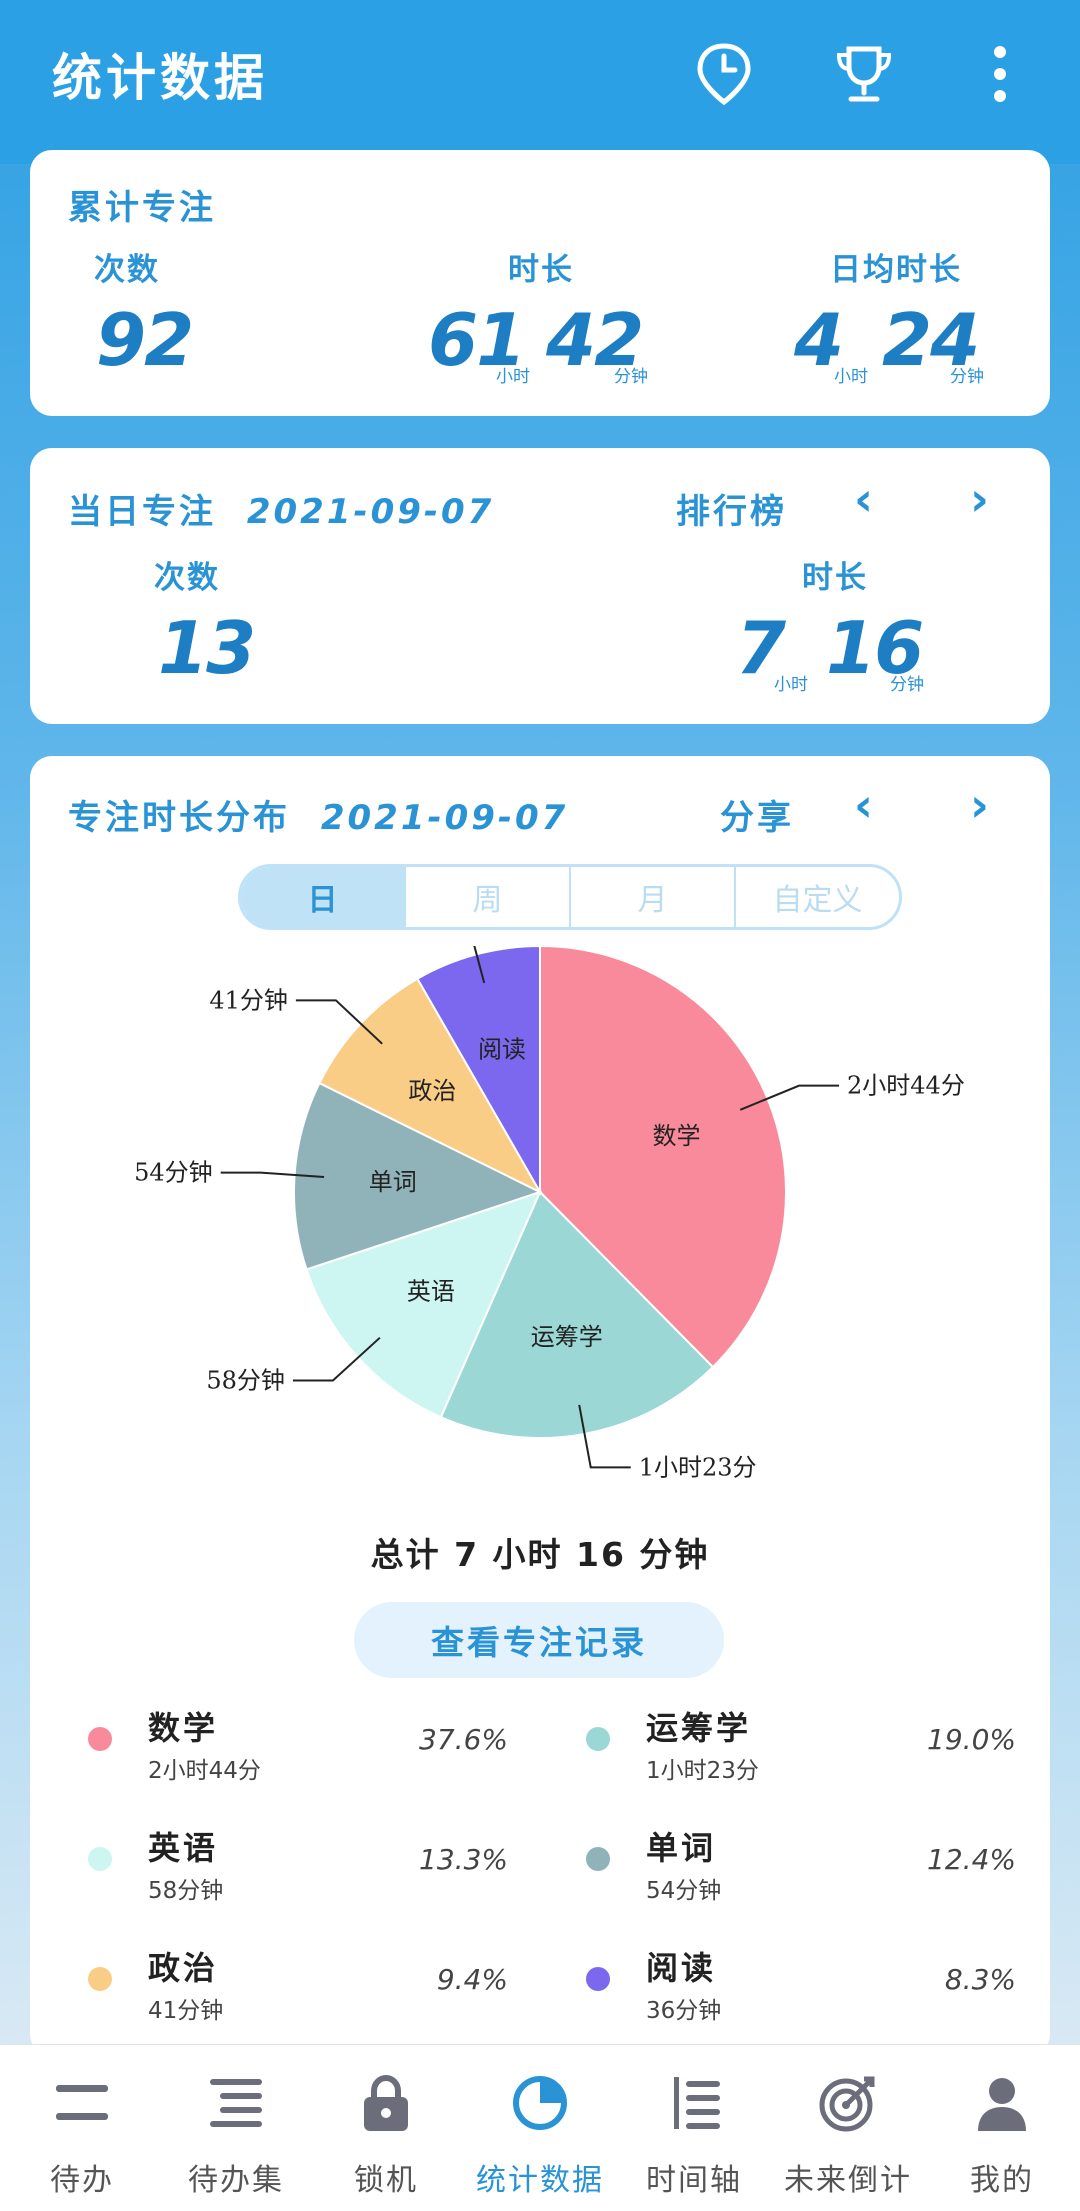 Image resolution: width=1080 pixels, height=2211 pixels. I want to click on more-vert-icon, so click(1000, 74).